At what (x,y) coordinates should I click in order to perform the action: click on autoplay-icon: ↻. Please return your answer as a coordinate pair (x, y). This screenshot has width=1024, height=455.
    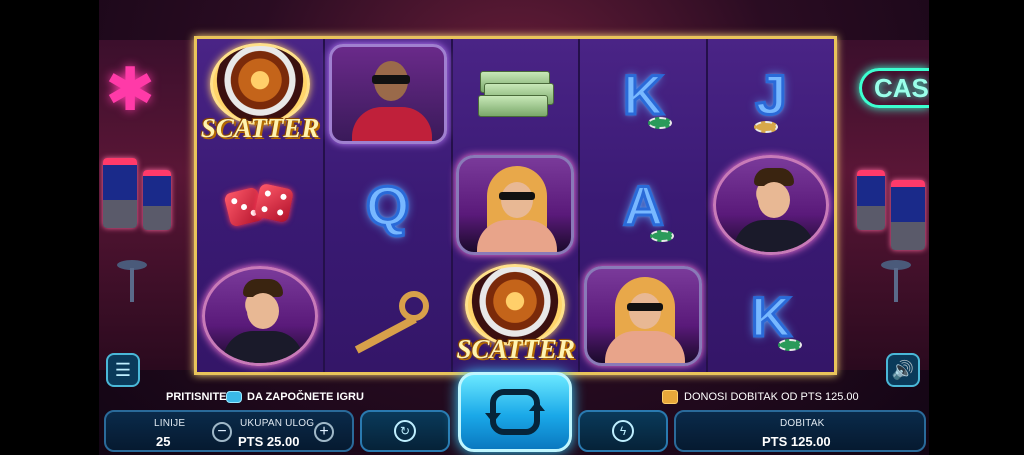
    Looking at the image, I should click on (405, 431).